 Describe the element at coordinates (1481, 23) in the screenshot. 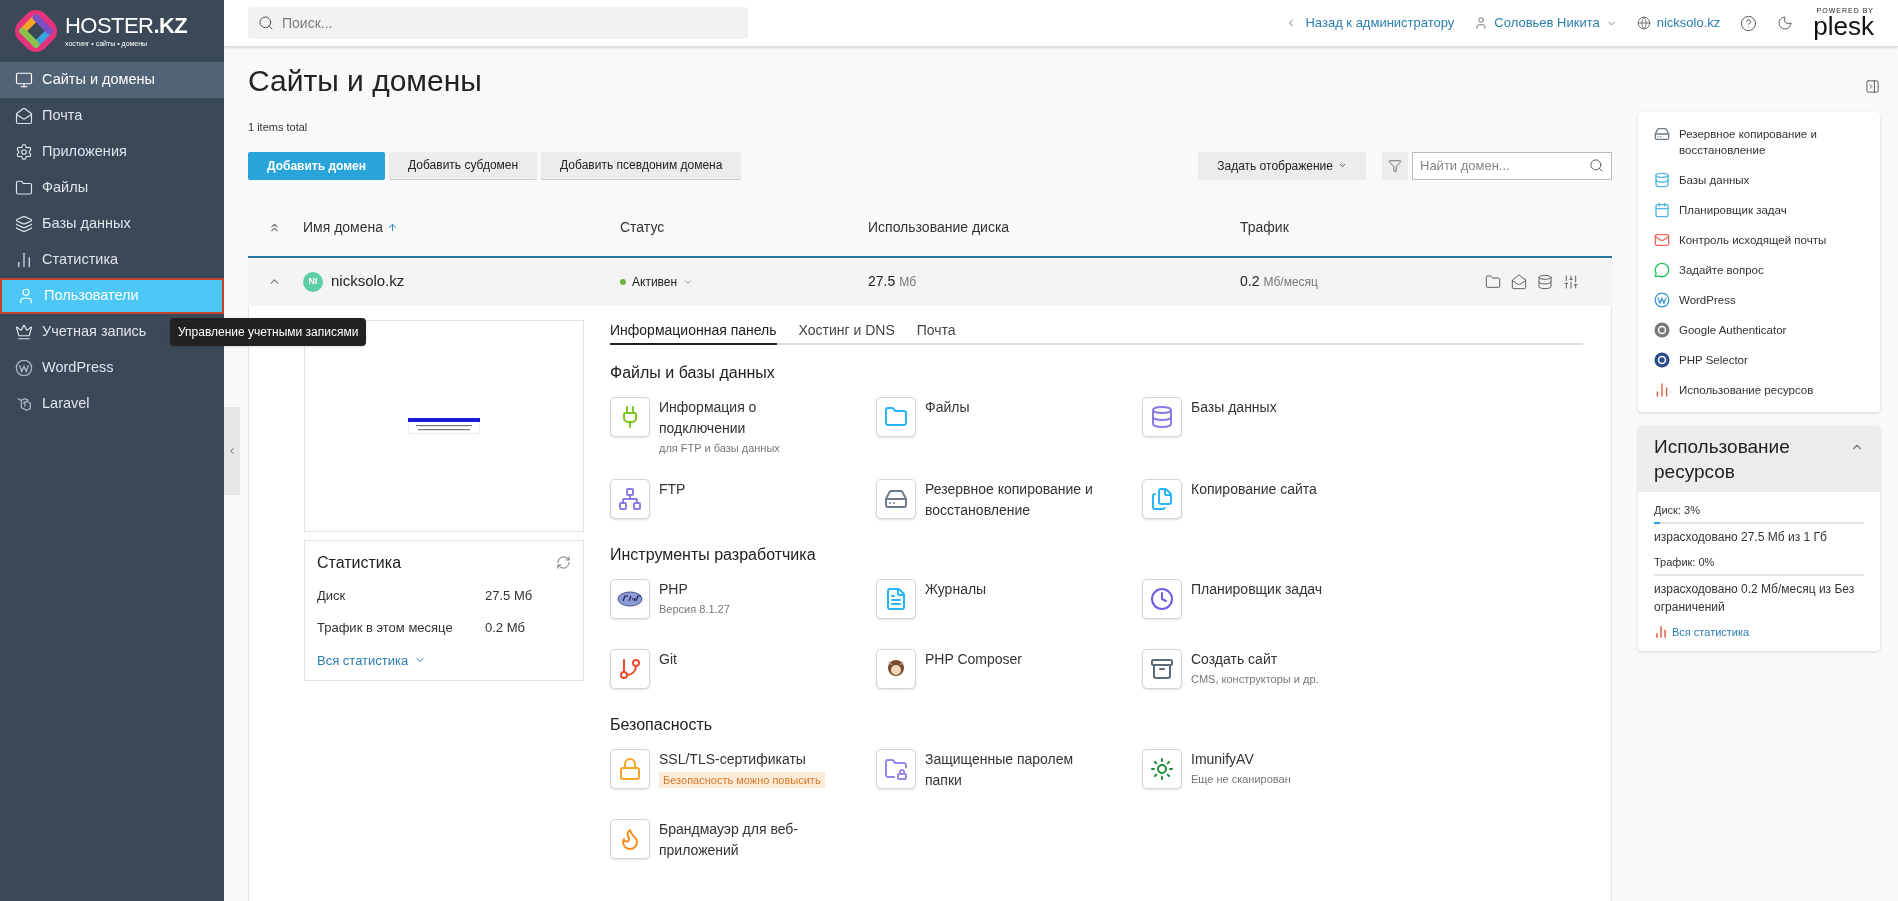

I see `user-icon` at that location.